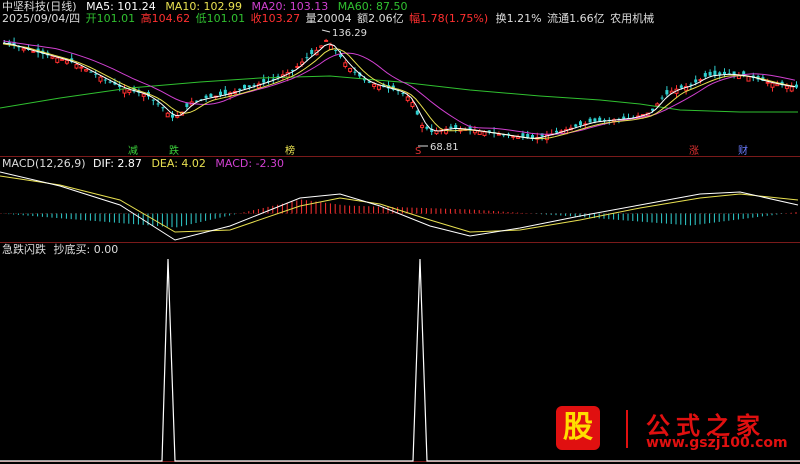 This screenshot has width=800, height=464. I want to click on site-url: www.gszj100.com, so click(717, 443).